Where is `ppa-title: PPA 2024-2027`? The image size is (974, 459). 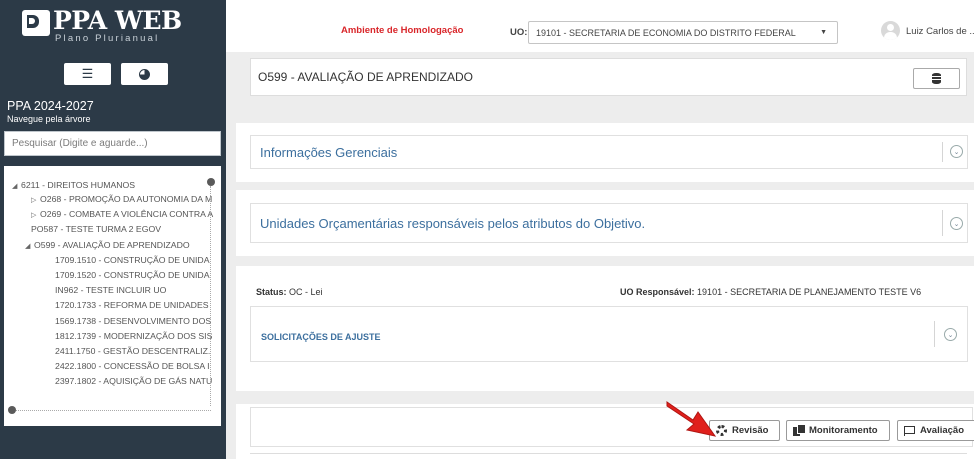 ppa-title: PPA 2024-2027 is located at coordinates (50, 106).